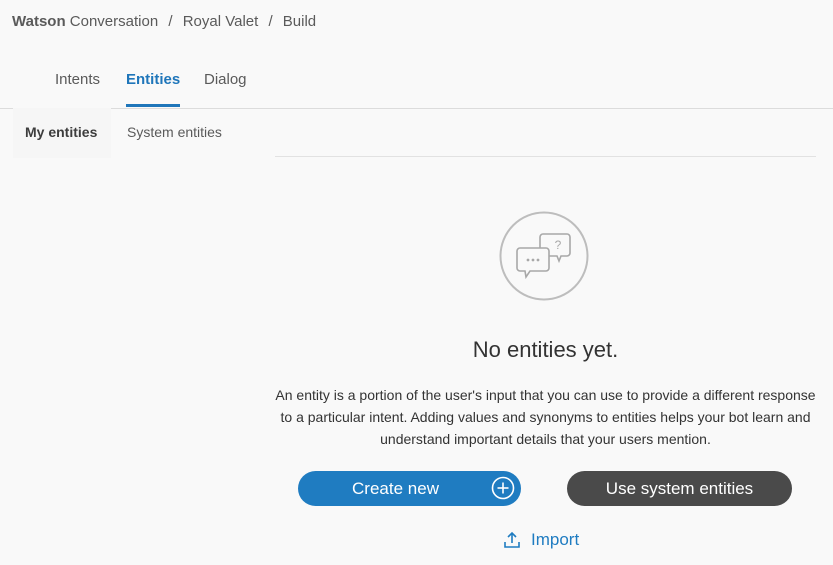  I want to click on content-divider, so click(545, 156).